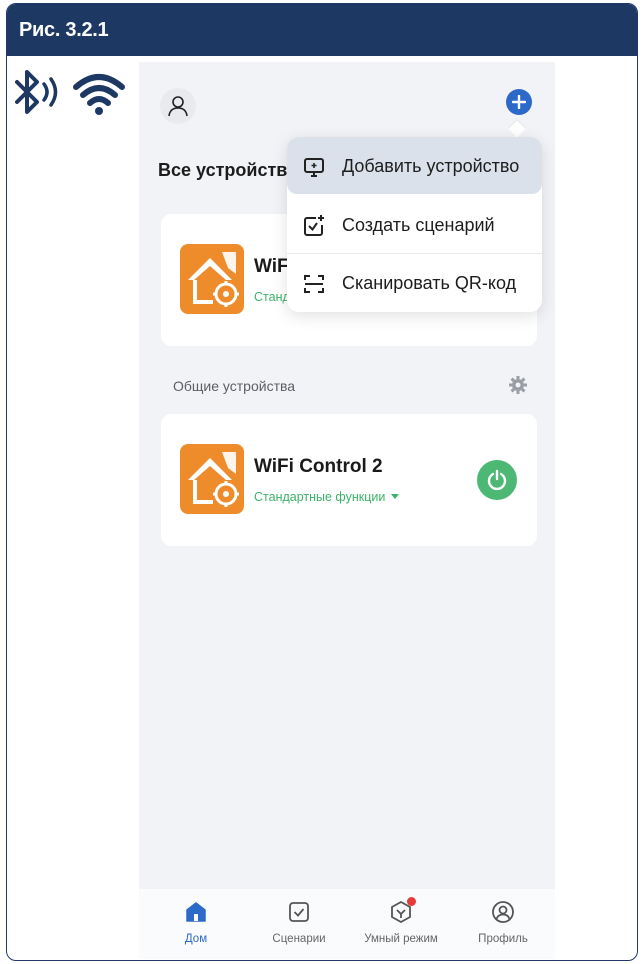 Image resolution: width=642 pixels, height=964 pixels. I want to click on device-status: Стандартные функции, so click(320, 497).